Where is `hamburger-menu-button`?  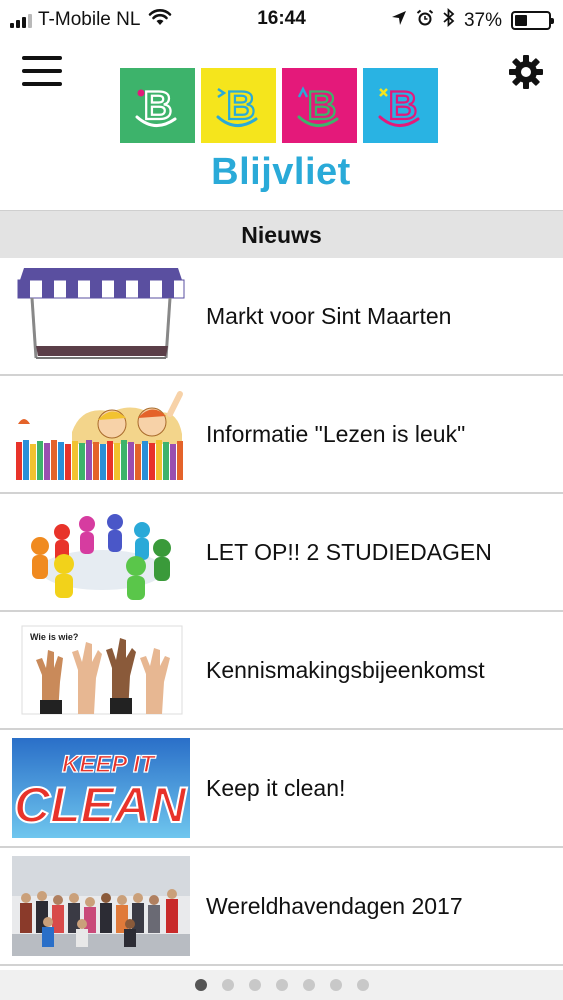 hamburger-menu-button is located at coordinates (43, 72).